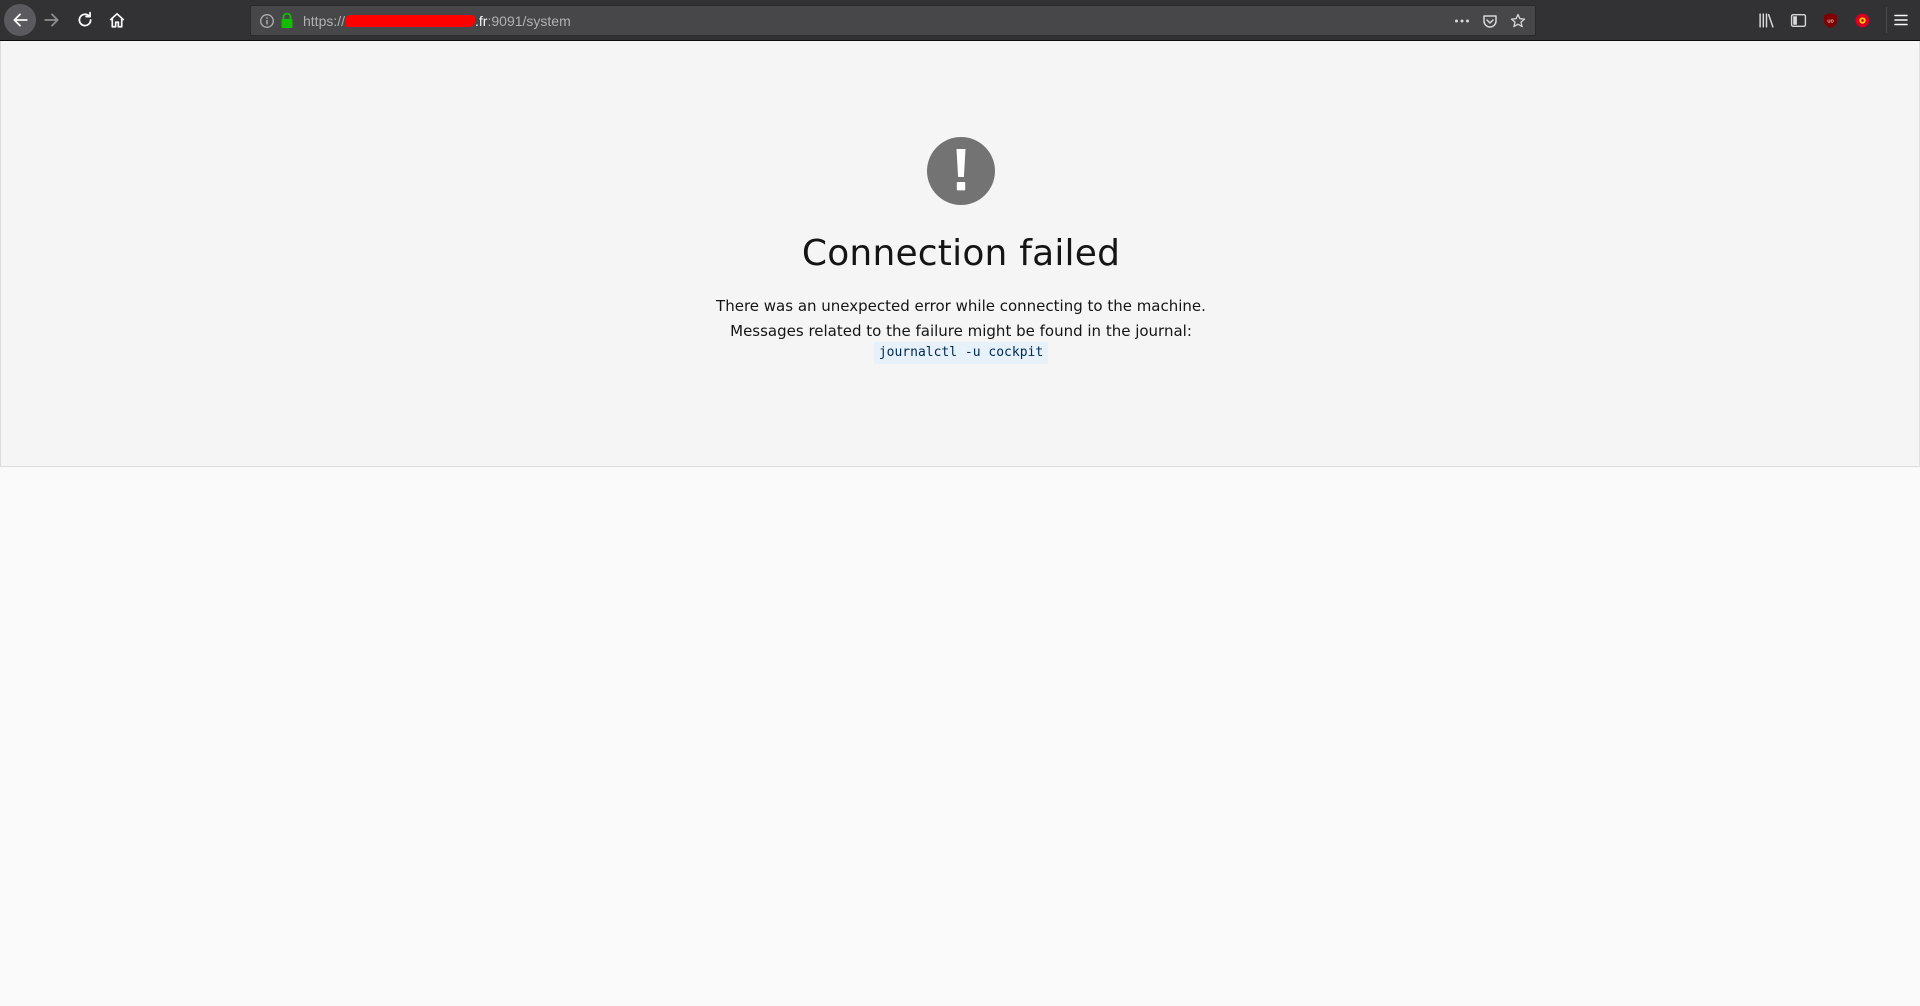  What do you see at coordinates (287, 20) in the screenshot?
I see `lock-icon` at bounding box center [287, 20].